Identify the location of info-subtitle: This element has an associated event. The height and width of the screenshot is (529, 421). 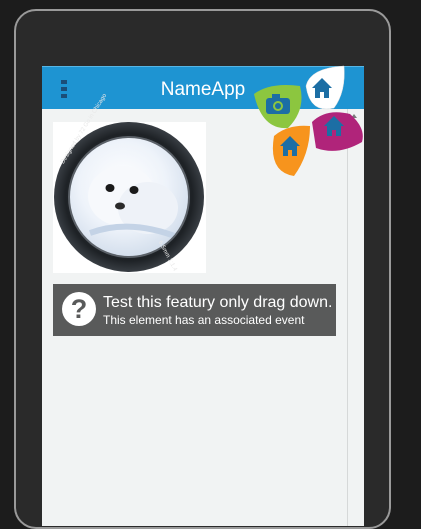
(204, 320).